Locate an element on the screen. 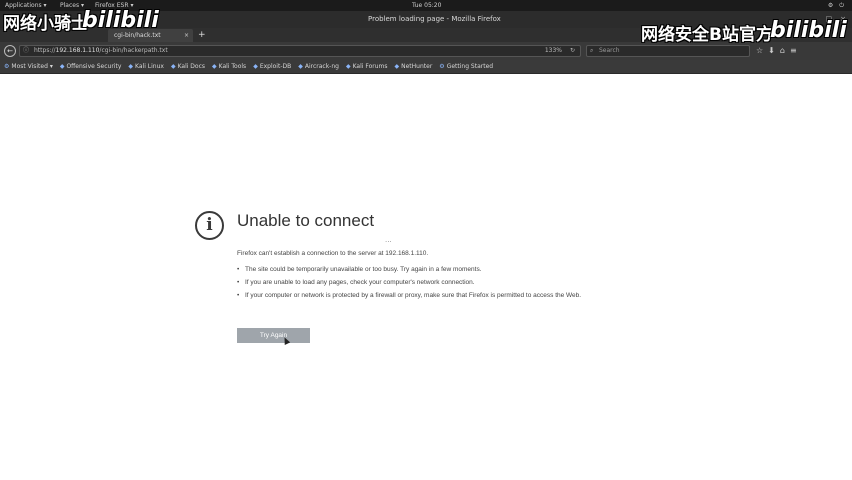 The image size is (852, 480). watermark-left-text: 网络小骑士 is located at coordinates (45, 24).